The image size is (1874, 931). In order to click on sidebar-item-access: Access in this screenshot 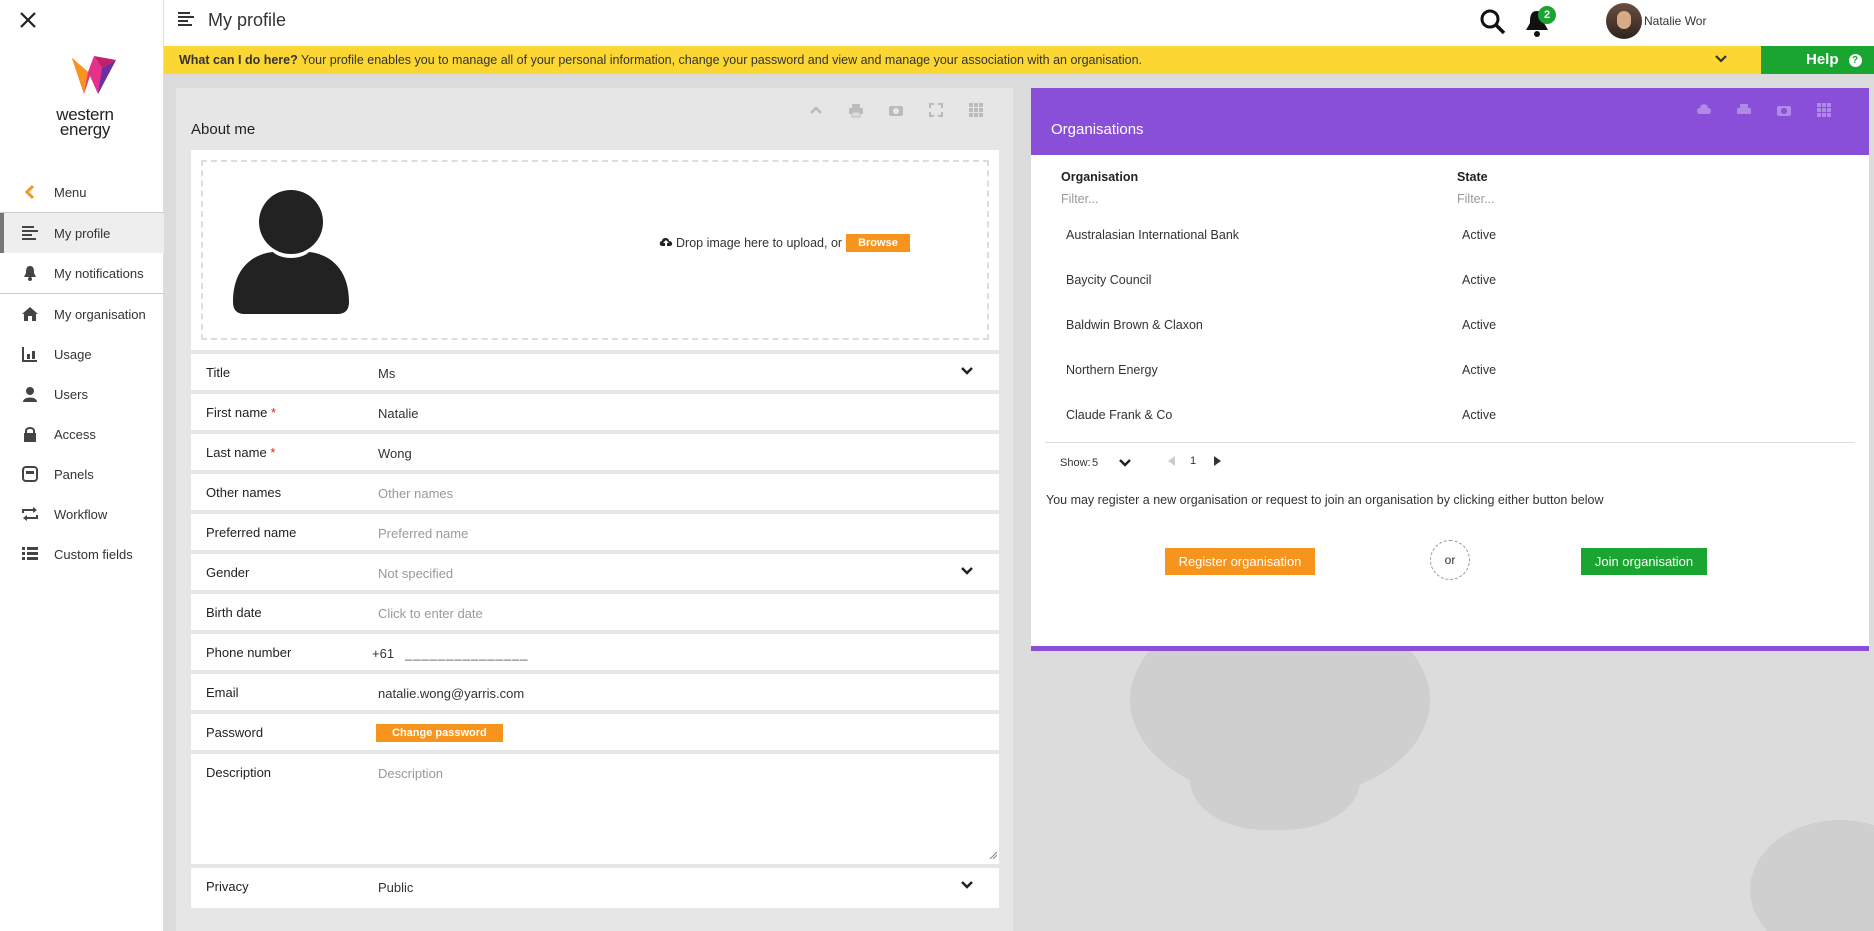, I will do `click(82, 434)`.